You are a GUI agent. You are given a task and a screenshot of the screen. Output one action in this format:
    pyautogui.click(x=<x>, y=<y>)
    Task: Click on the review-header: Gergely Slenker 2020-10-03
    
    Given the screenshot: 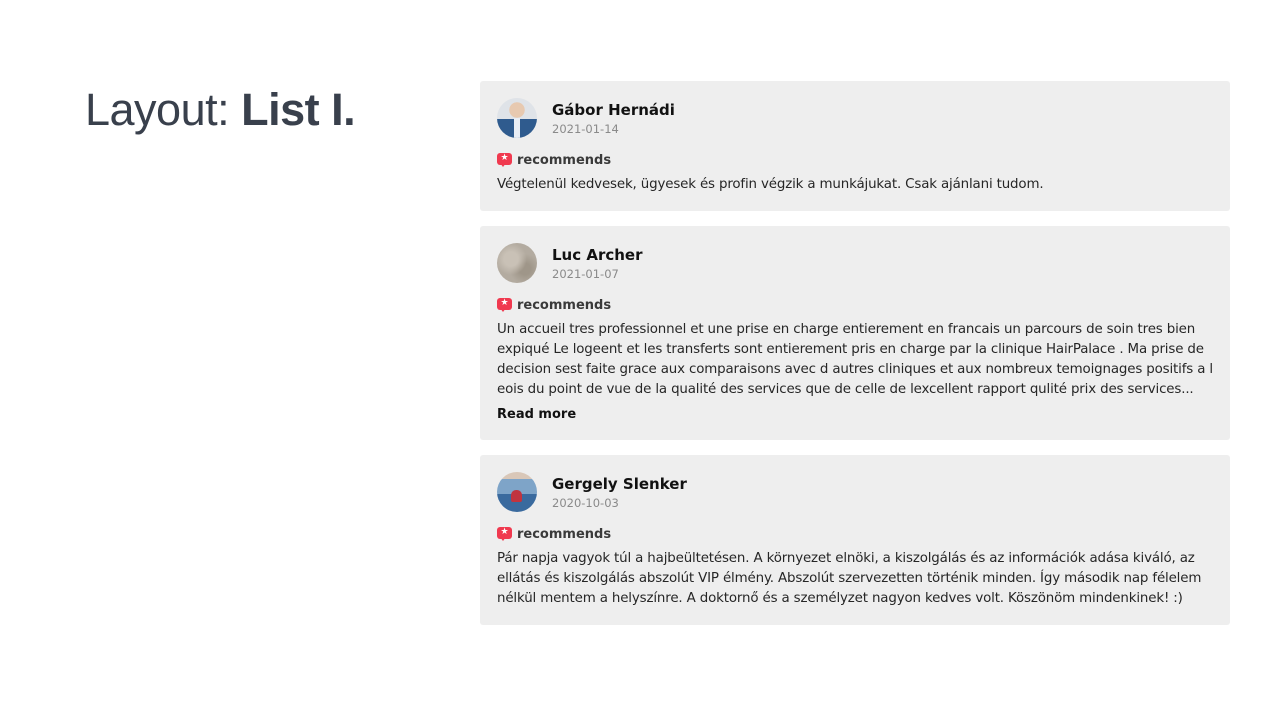 What is the action you would take?
    pyautogui.click(x=855, y=492)
    